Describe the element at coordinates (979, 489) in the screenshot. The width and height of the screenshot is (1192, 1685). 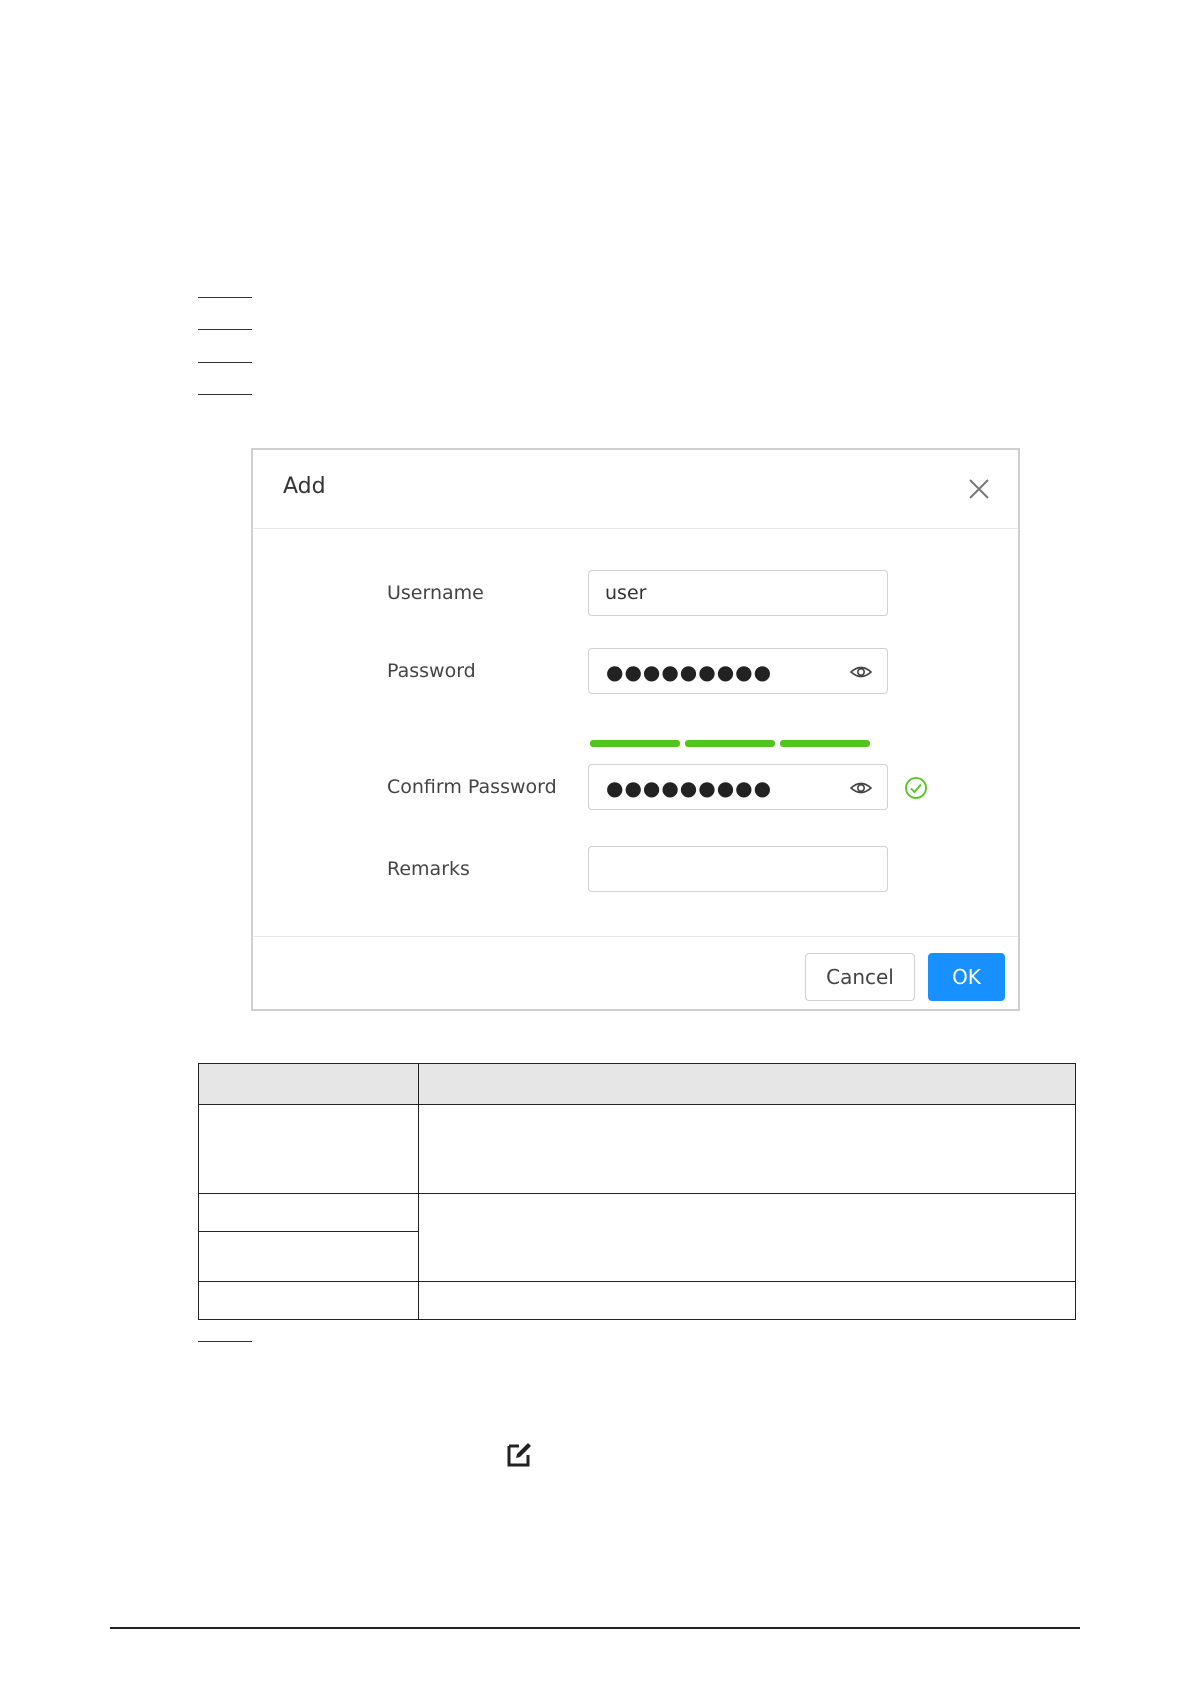
I see `close-icon` at that location.